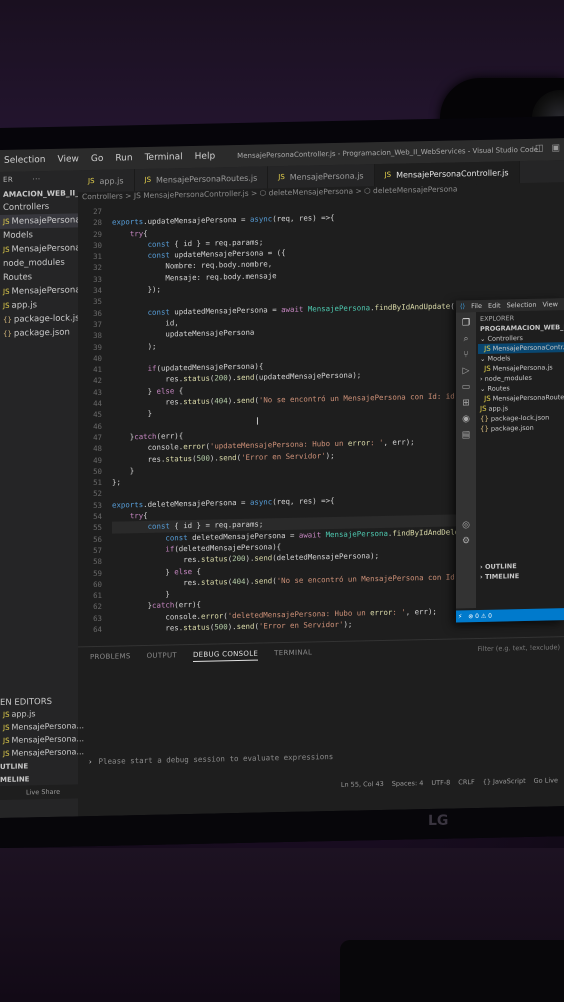 Image resolution: width=564 pixels, height=1002 pixels. I want to click on tab-output: OUTPUT, so click(162, 657).